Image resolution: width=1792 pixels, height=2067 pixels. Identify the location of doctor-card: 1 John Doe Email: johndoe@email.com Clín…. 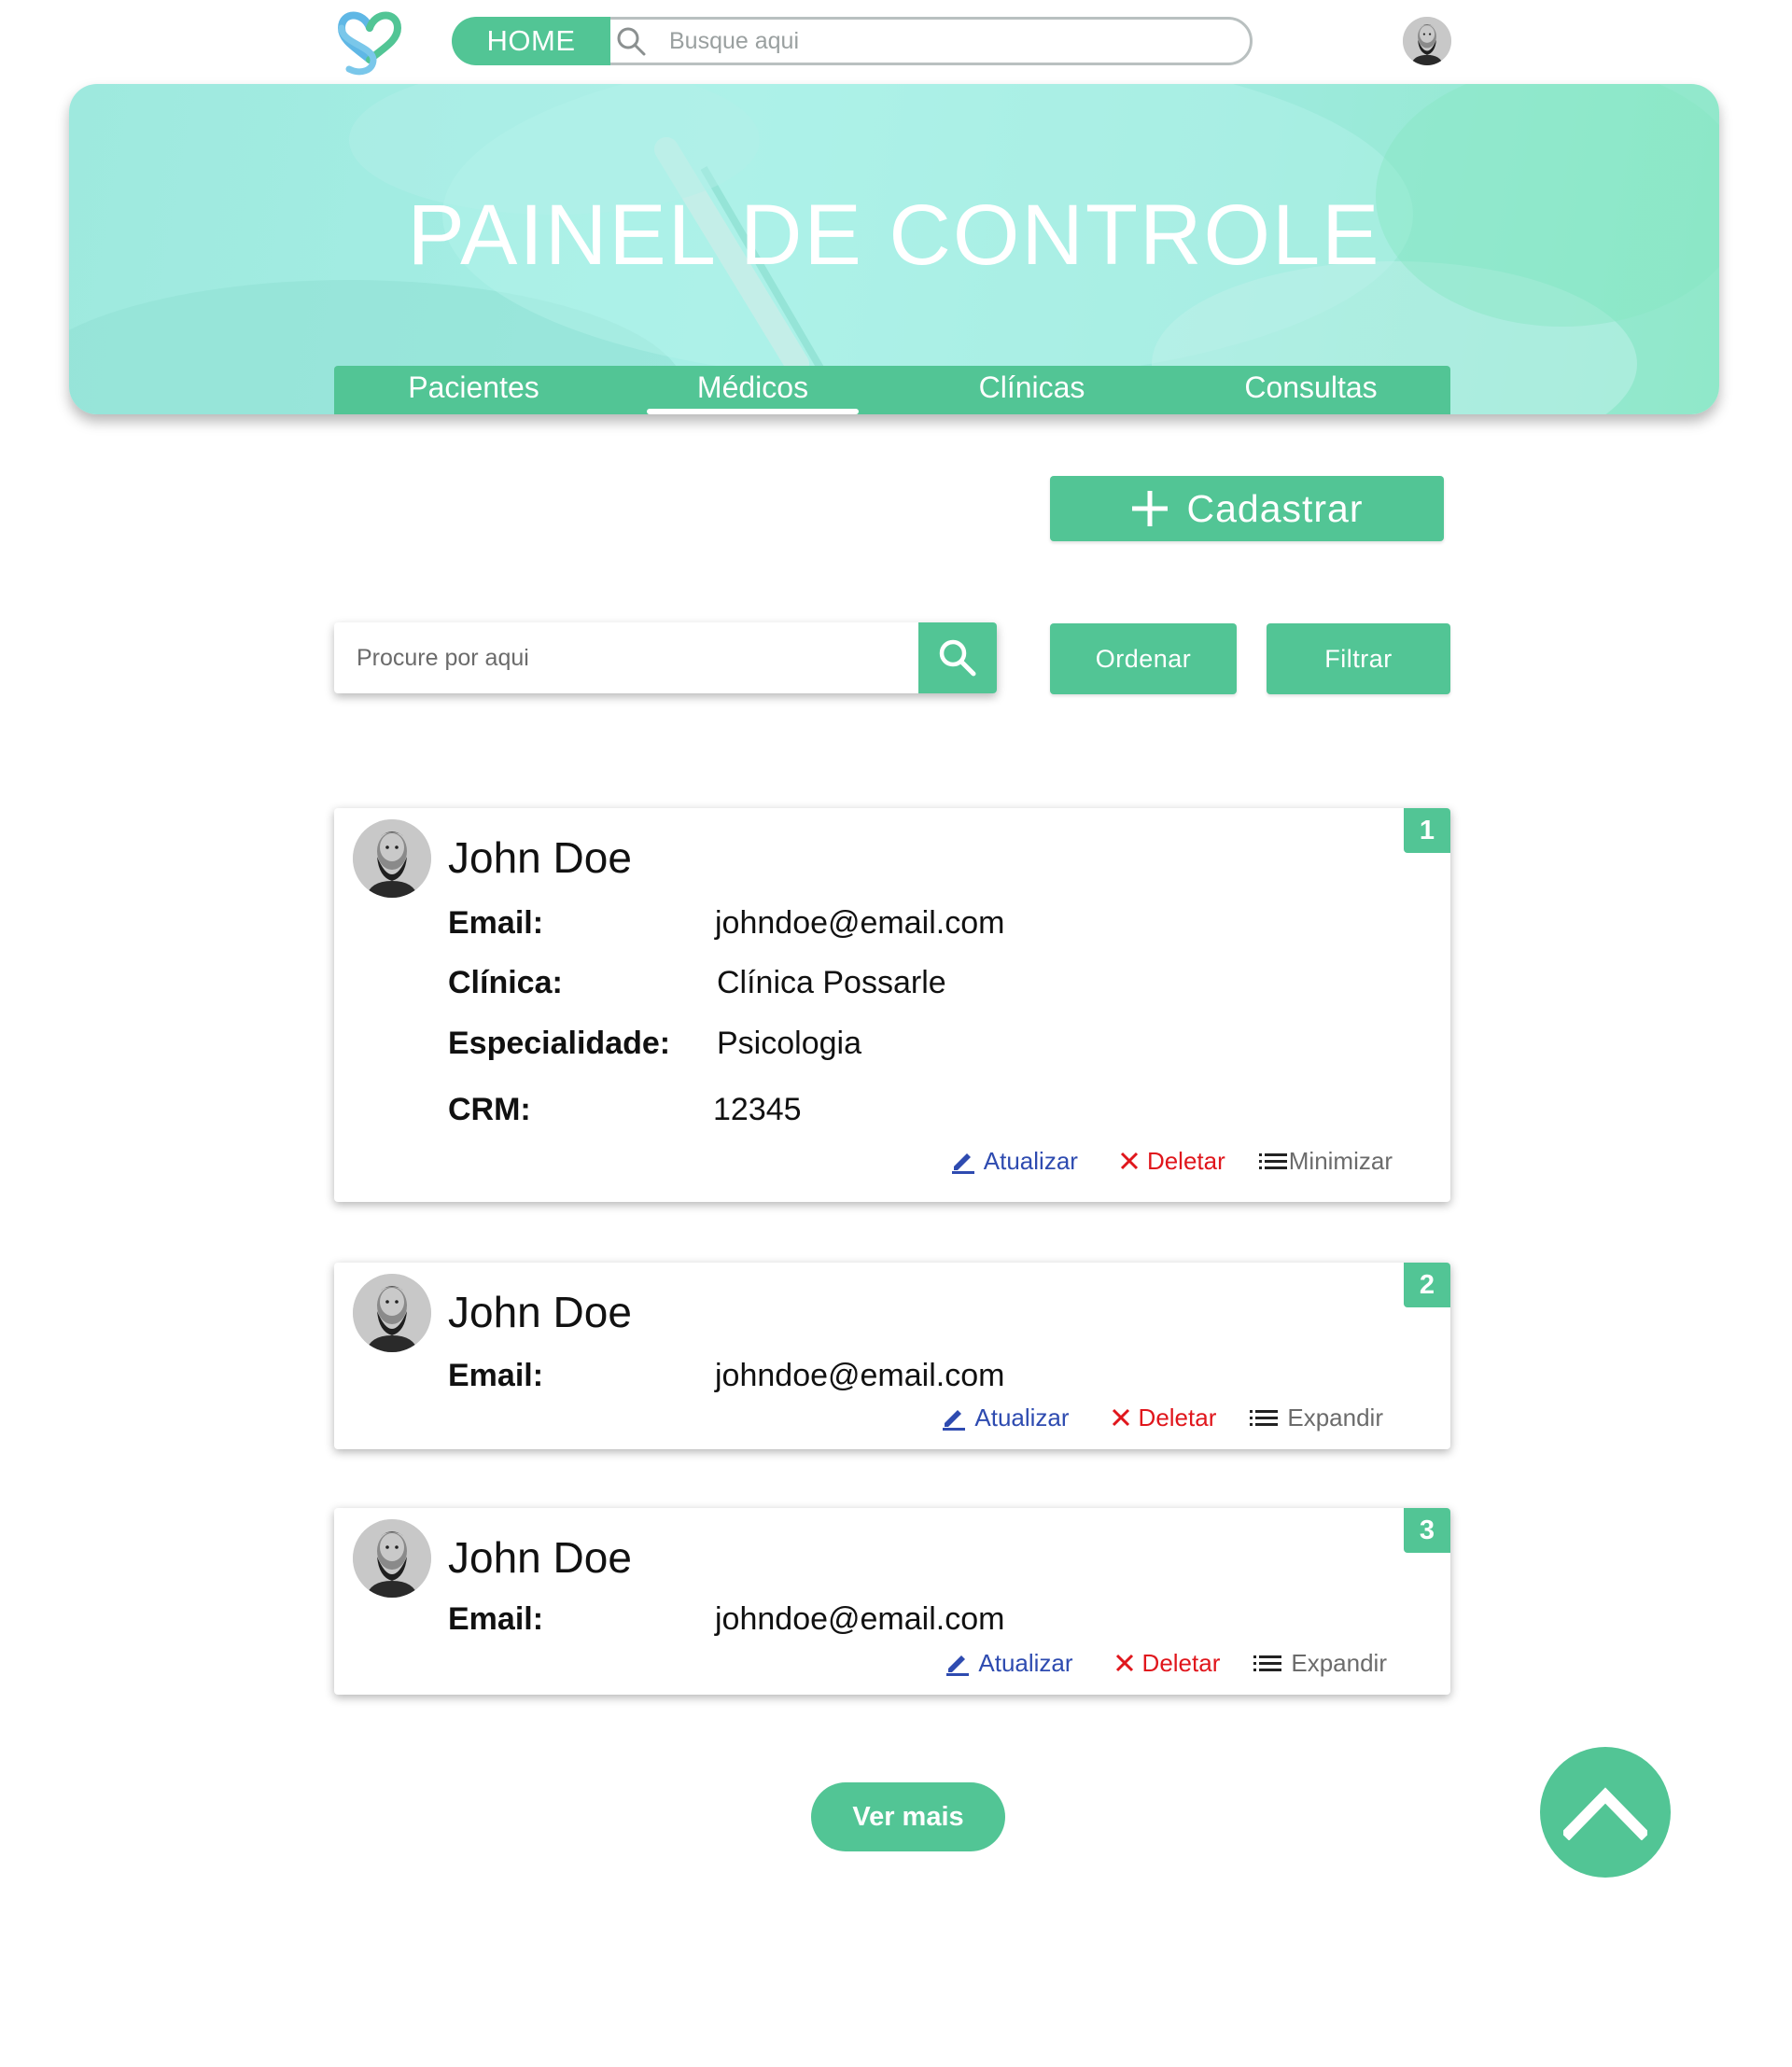
(892, 1005).